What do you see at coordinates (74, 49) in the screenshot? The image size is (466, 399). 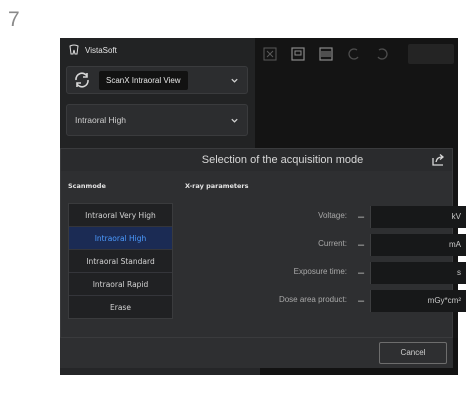 I see `tooth-icon` at bounding box center [74, 49].